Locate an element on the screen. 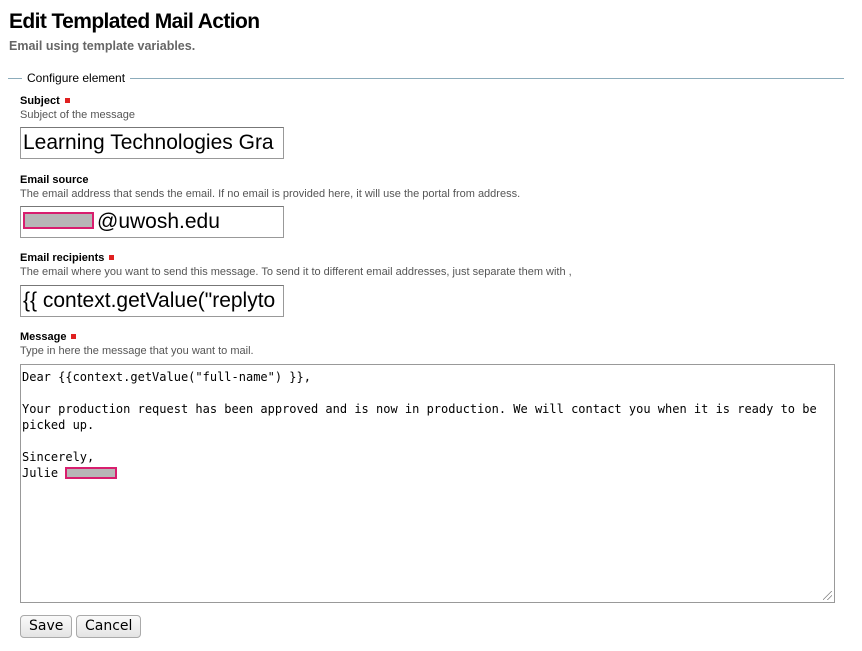 The width and height of the screenshot is (862, 651). recipients-label: Email recipients is located at coordinates (67, 258).